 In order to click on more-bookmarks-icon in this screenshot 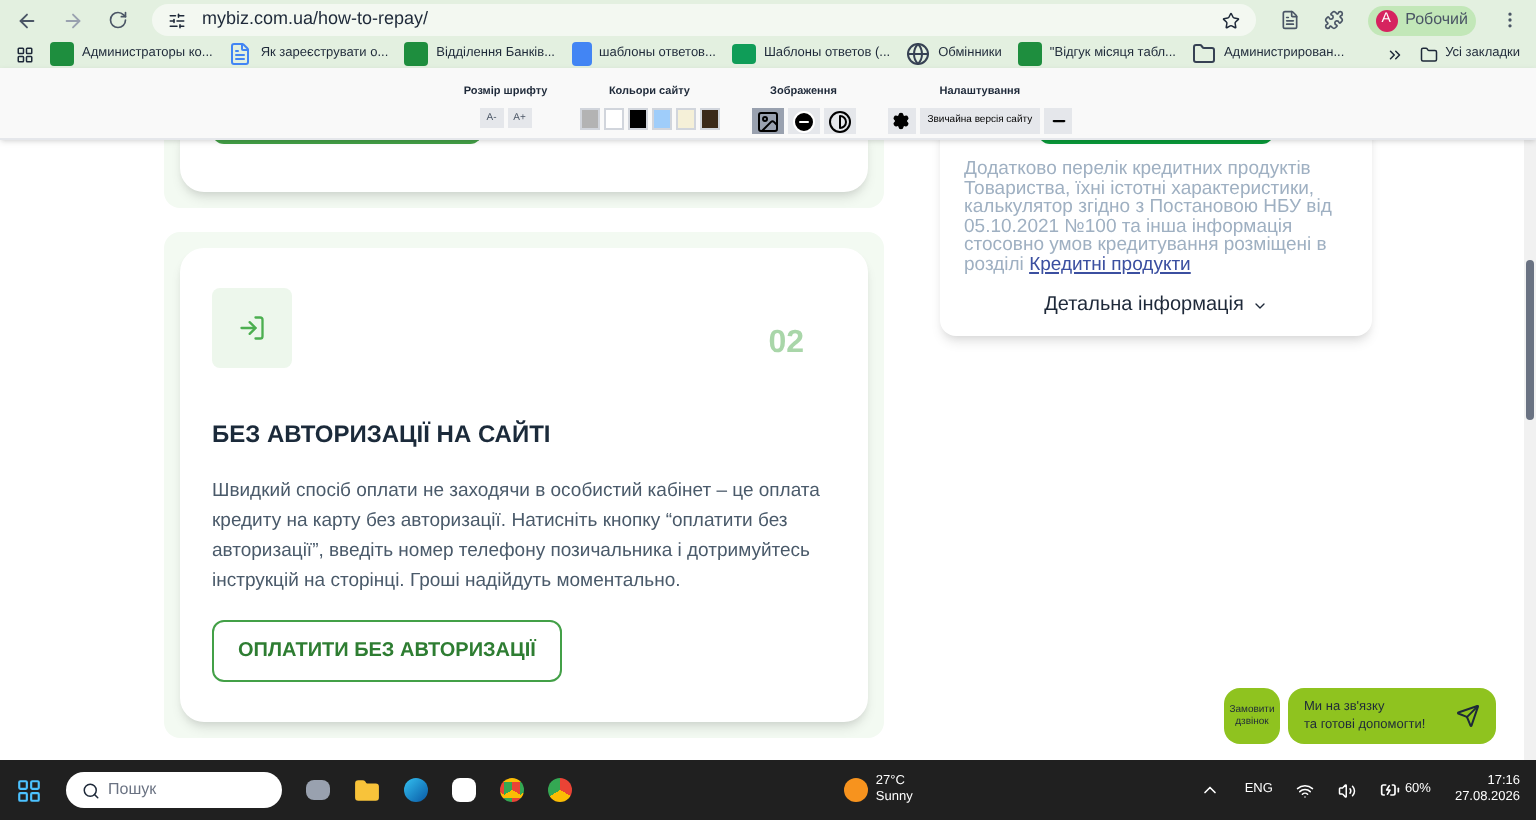, I will do `click(1394, 54)`.